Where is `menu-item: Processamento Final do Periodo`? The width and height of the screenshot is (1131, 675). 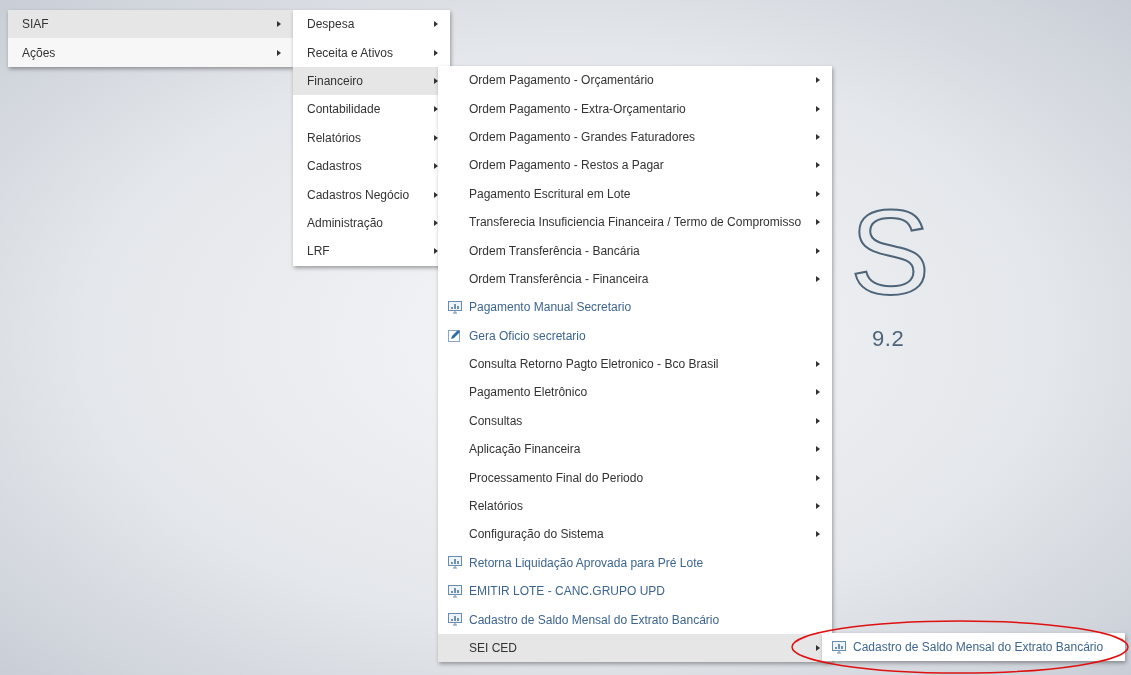
menu-item: Processamento Final do Periodo is located at coordinates (635, 477).